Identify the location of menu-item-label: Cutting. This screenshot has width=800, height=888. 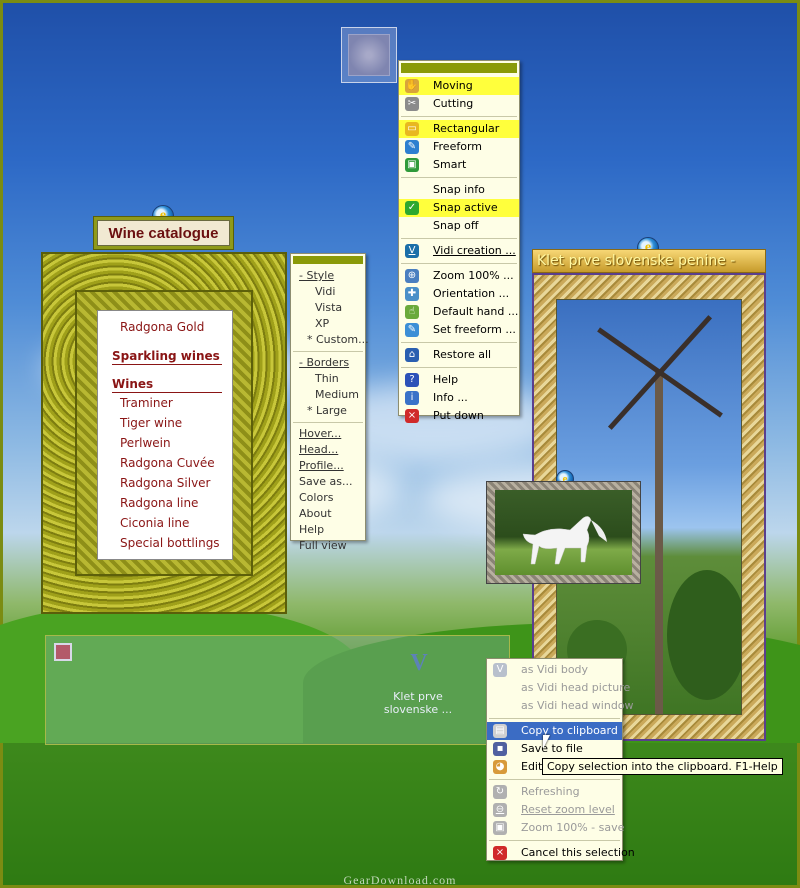
(453, 103).